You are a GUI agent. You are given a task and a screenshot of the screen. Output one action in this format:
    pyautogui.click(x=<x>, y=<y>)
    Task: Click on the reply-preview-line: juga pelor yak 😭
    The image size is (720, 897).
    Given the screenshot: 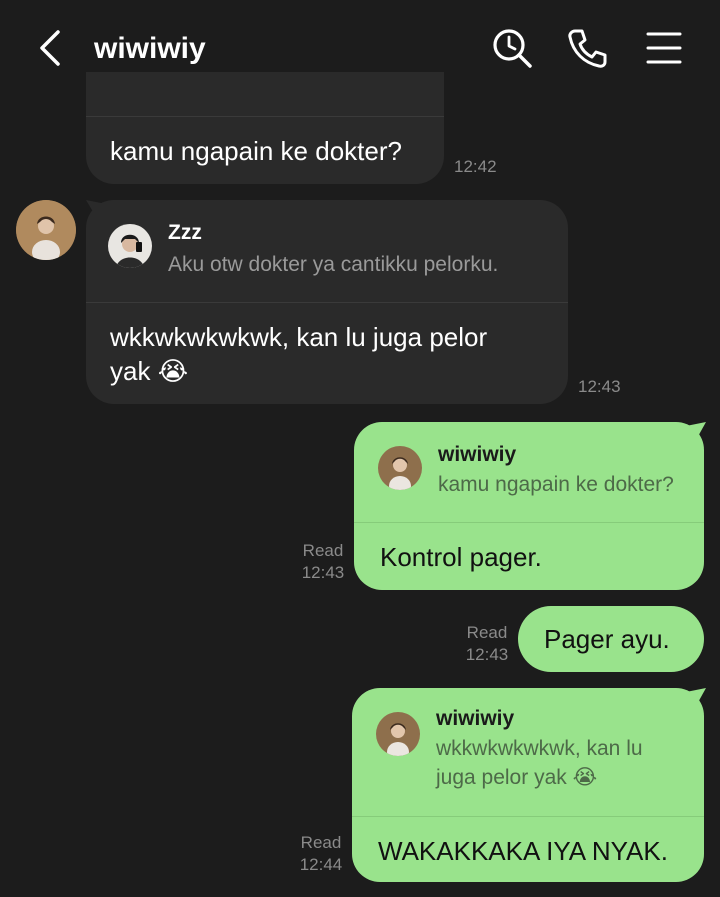 What is the action you would take?
    pyautogui.click(x=539, y=777)
    